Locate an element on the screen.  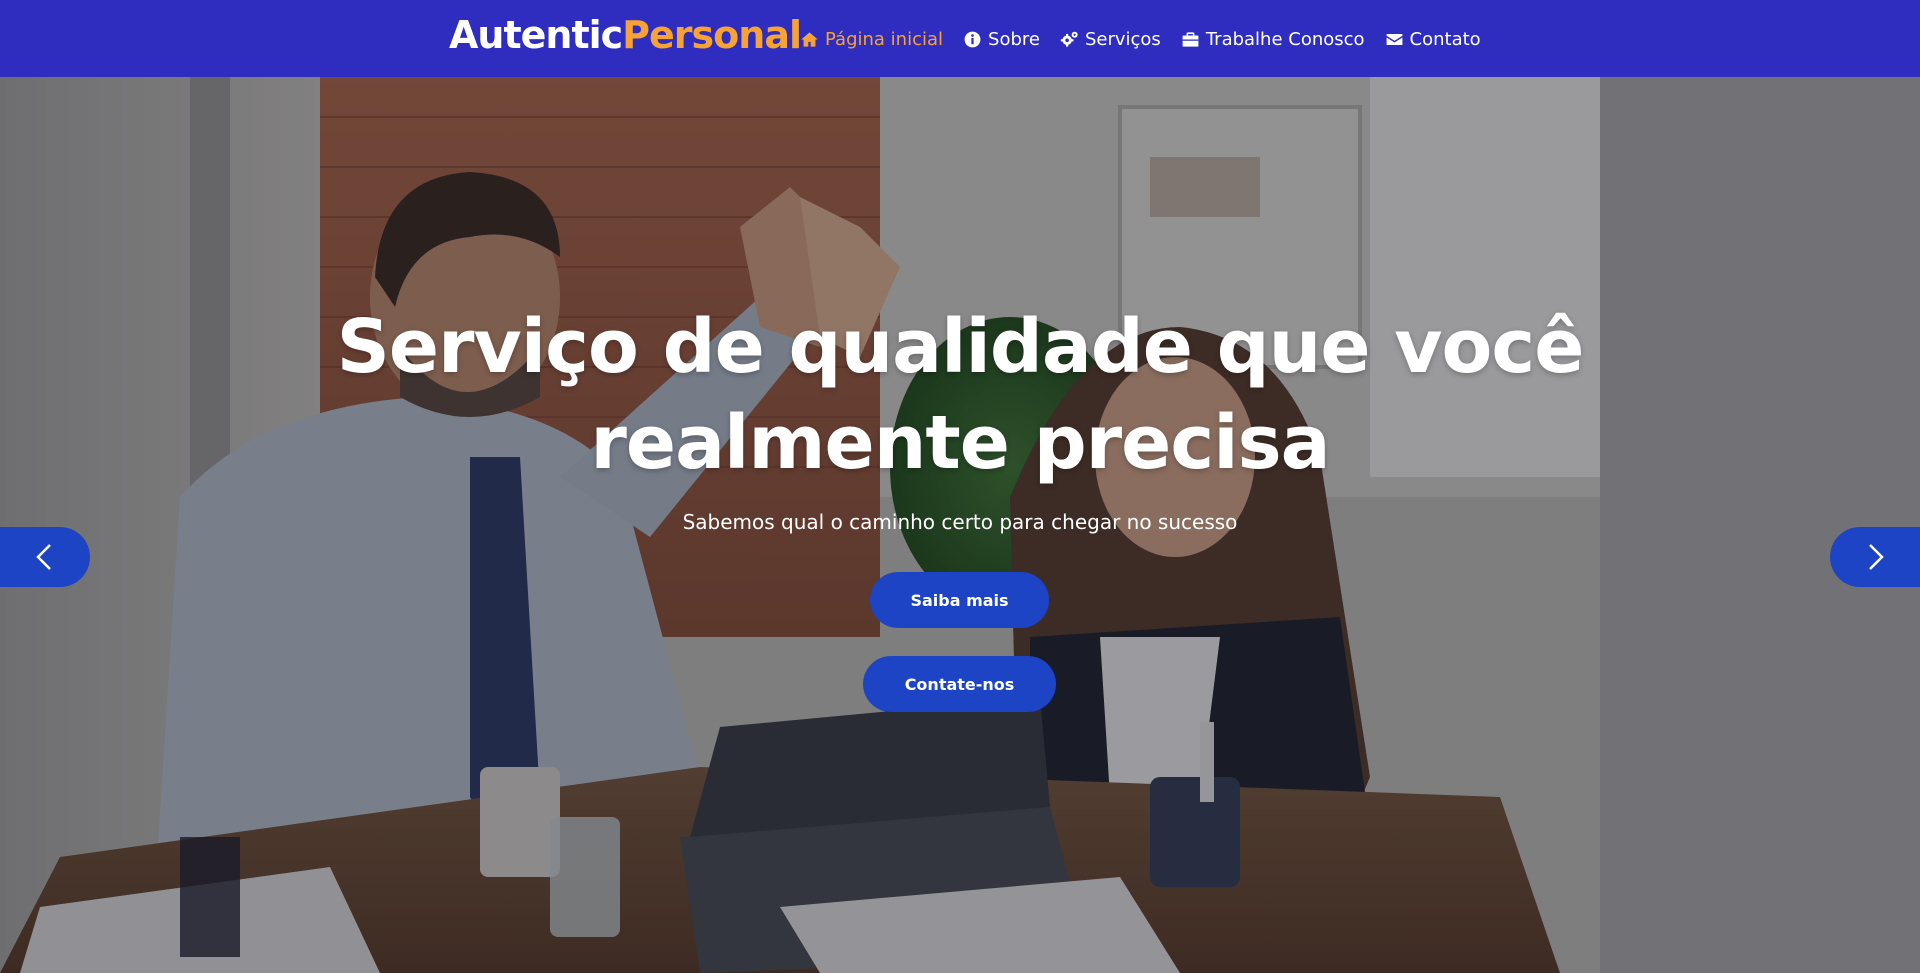
briefcase-icon is located at coordinates (1190, 39).